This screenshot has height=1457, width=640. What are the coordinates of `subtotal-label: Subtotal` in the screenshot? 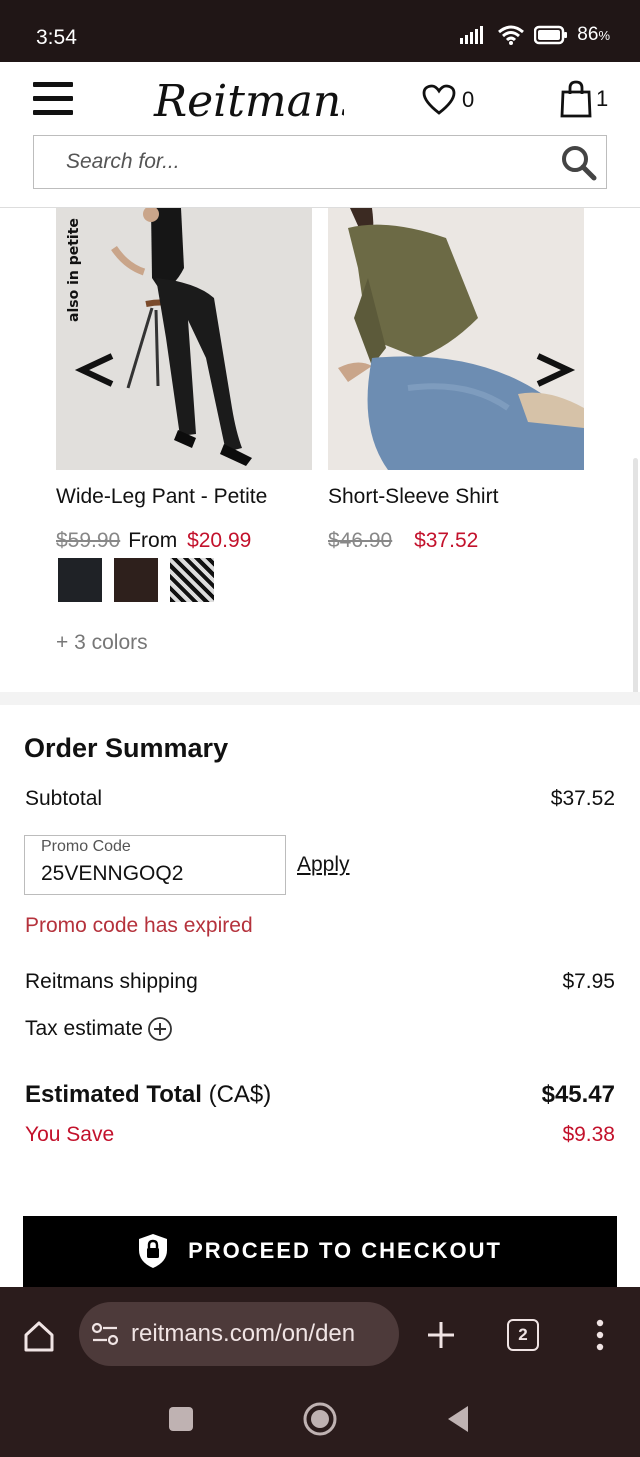 It's located at (64, 798).